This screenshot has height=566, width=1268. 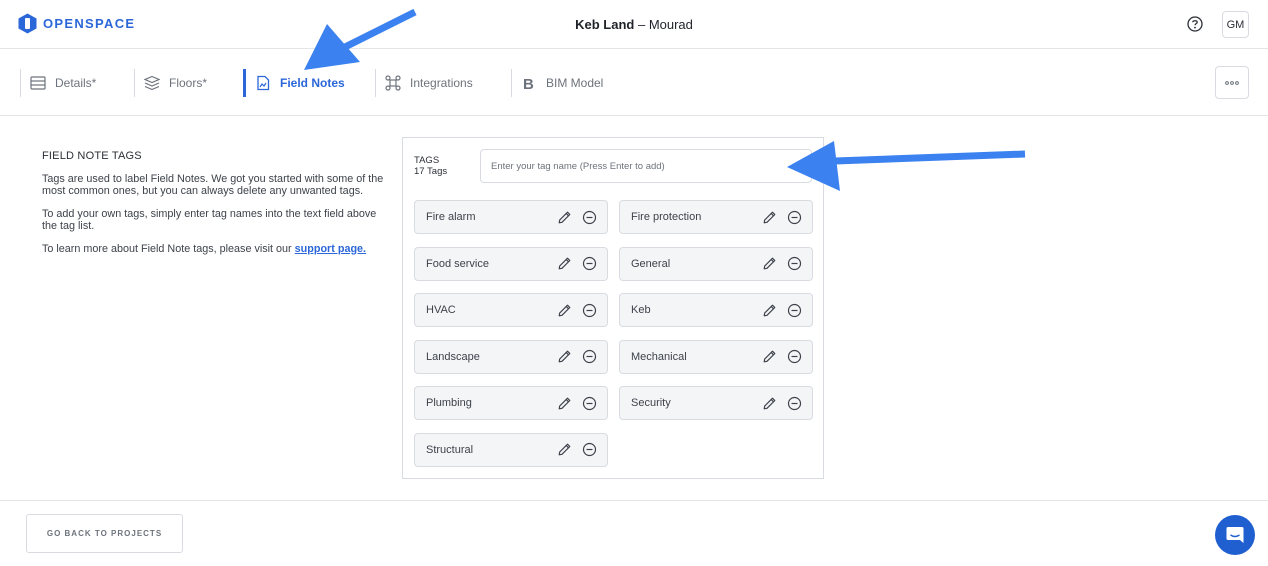 I want to click on avatar: GM, so click(x=1235, y=24).